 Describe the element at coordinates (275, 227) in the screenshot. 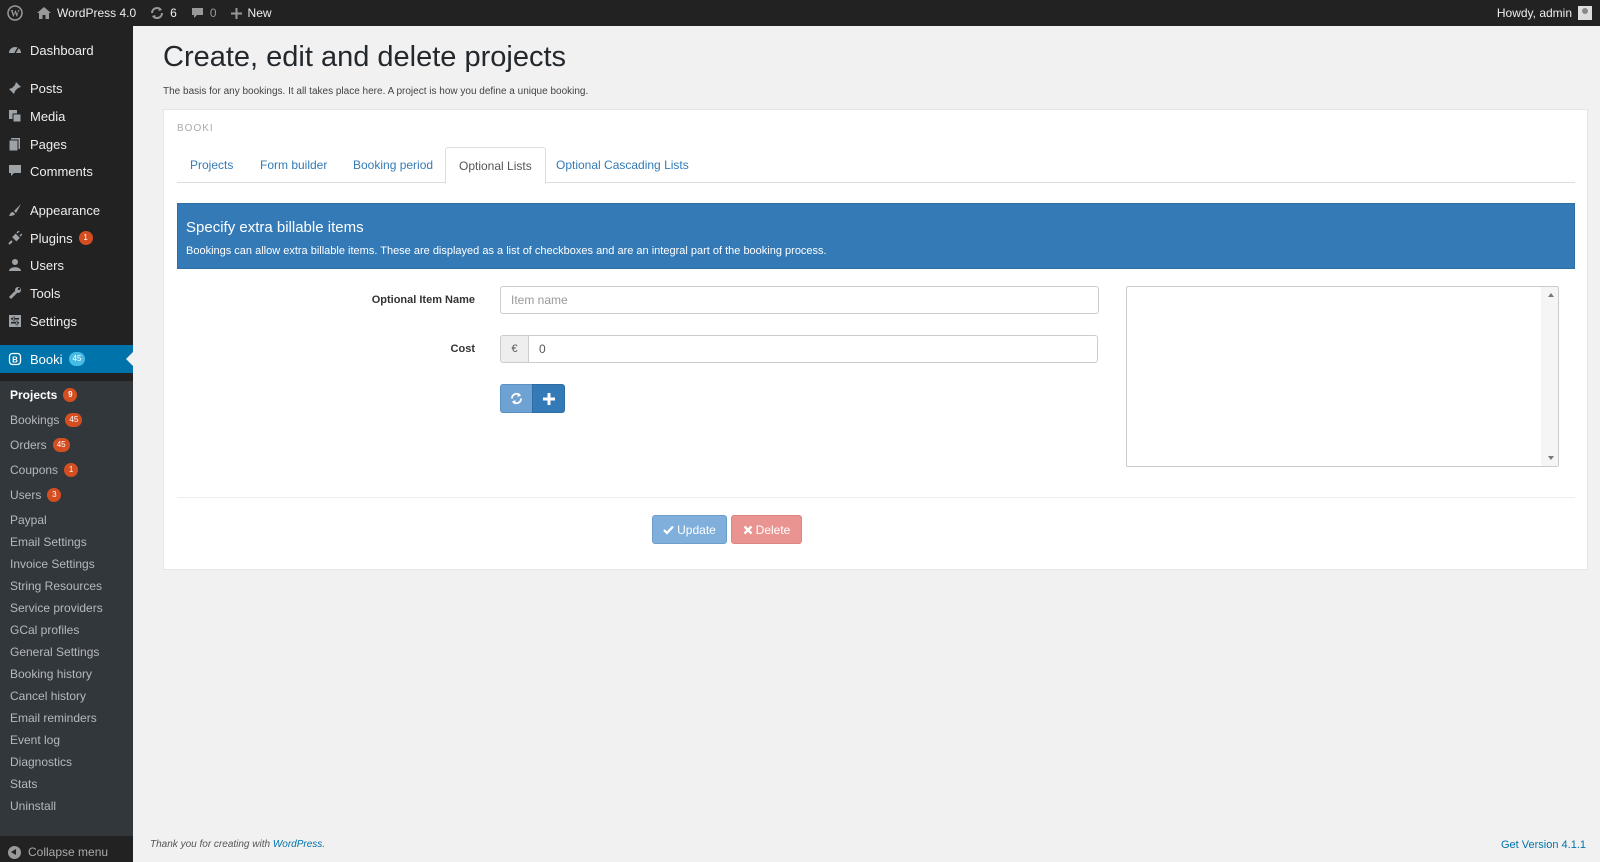

I see `info-heading: Specify extra billable items` at that location.